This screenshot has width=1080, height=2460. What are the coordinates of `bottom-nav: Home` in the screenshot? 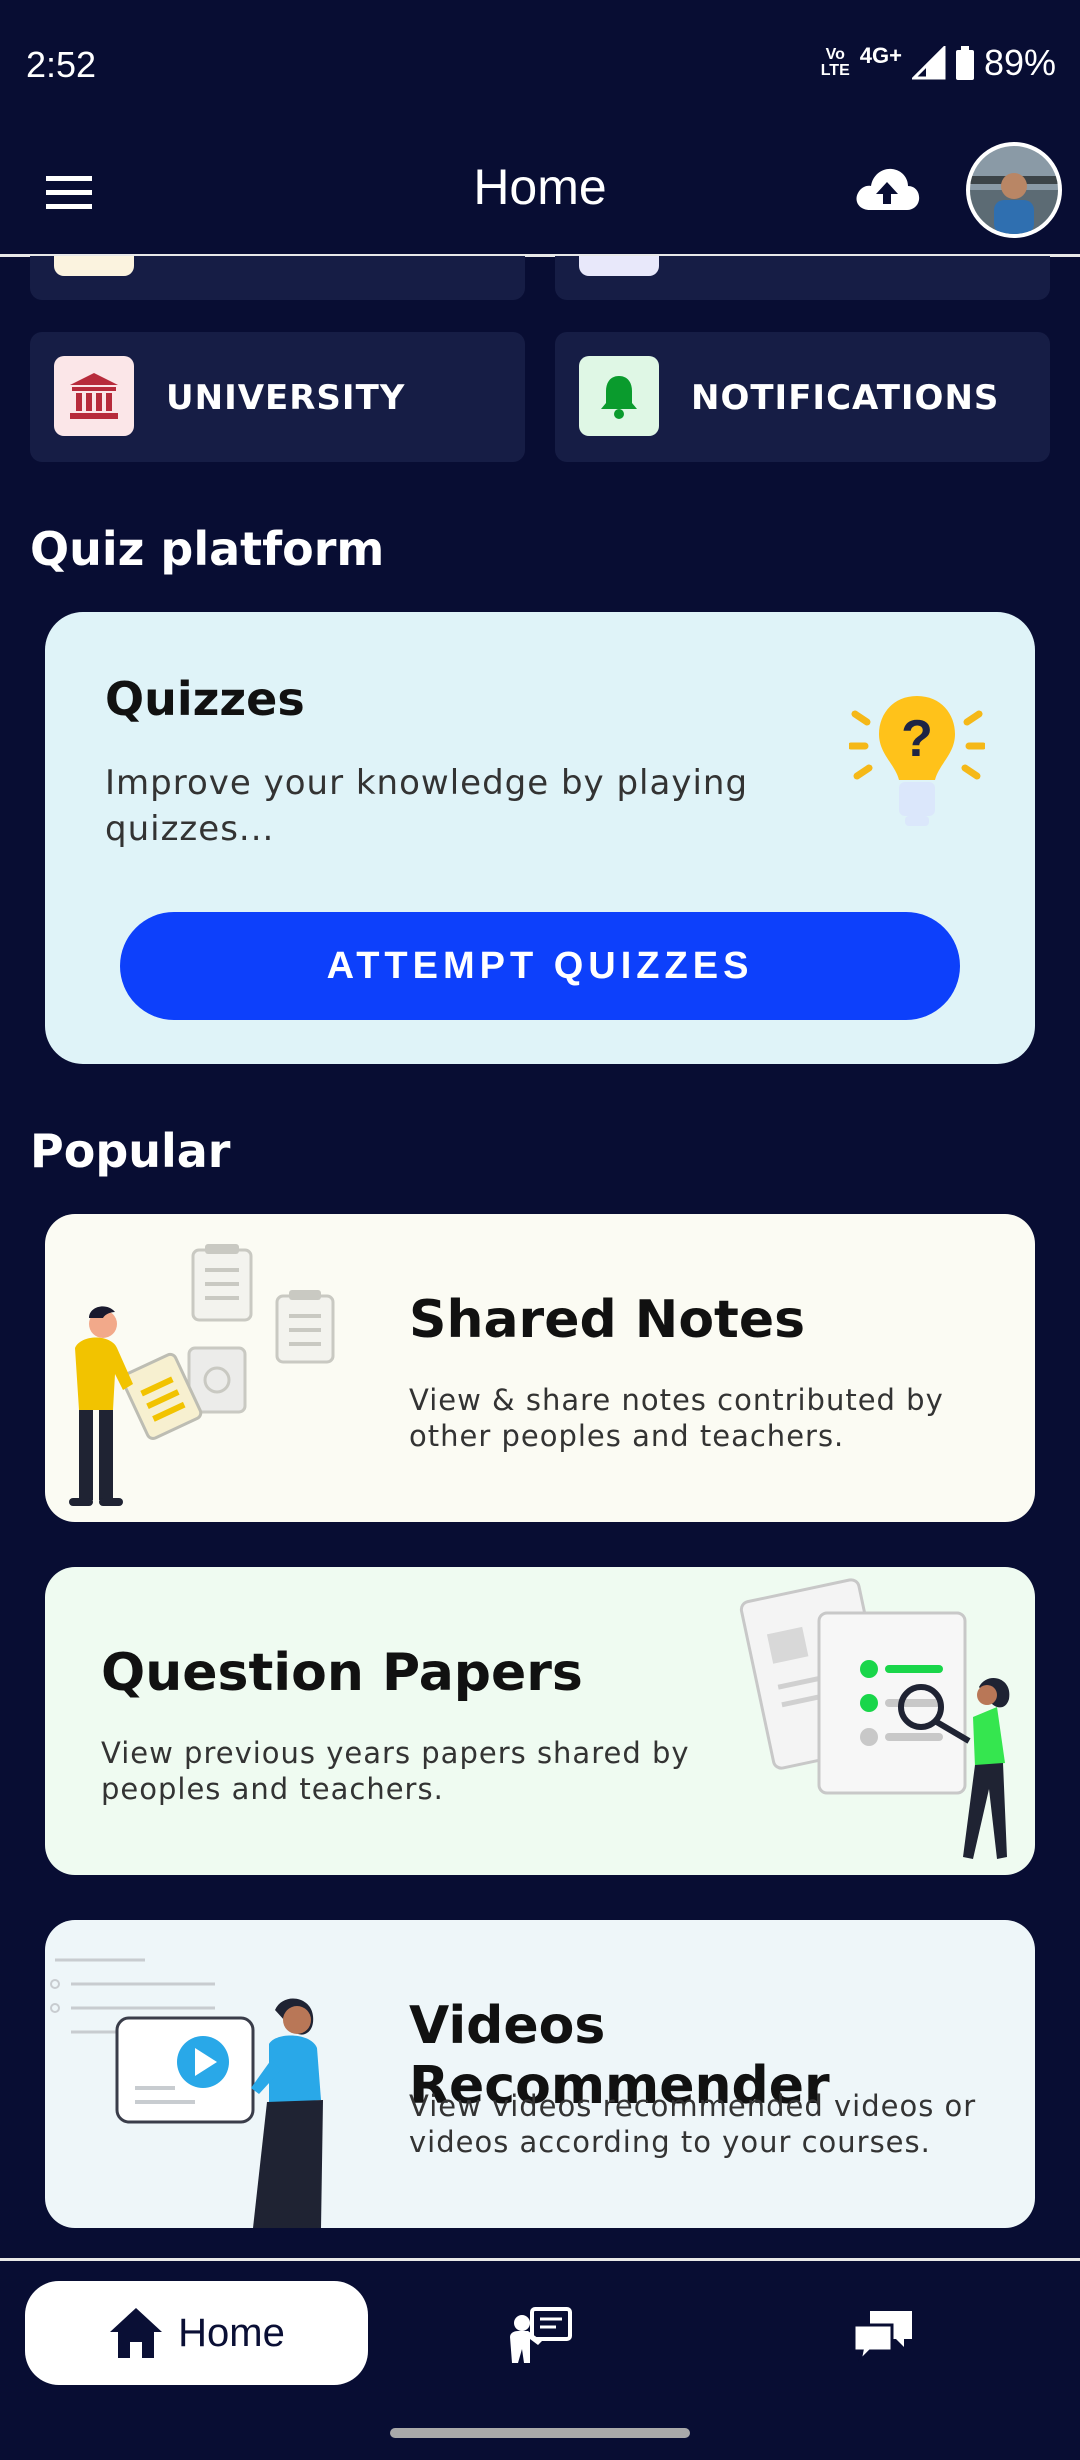 It's located at (540, 2330).